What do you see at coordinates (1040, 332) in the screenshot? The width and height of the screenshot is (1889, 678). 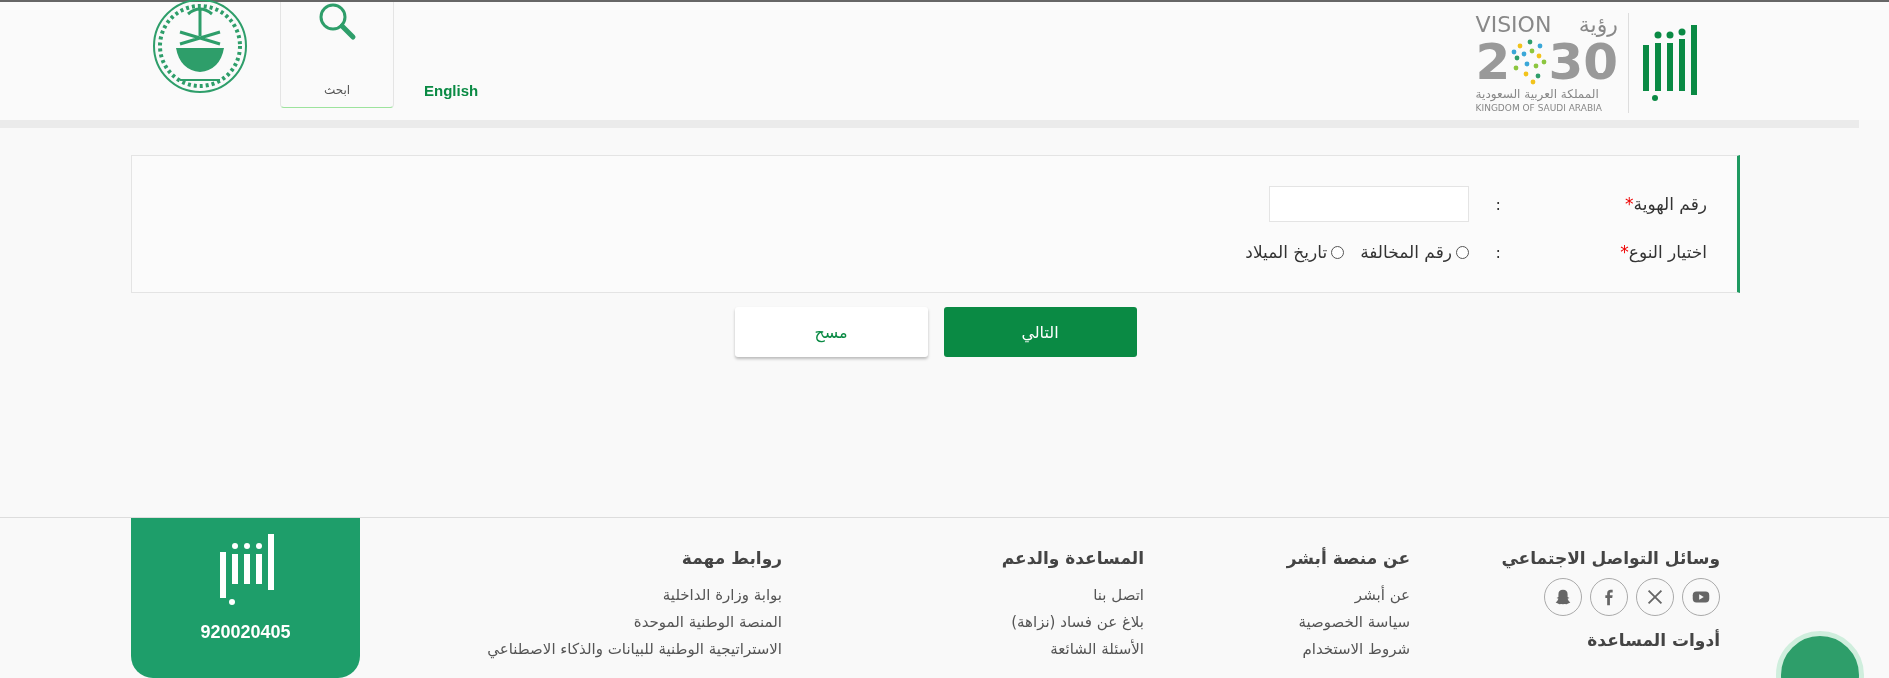 I see `next-button: التالي` at bounding box center [1040, 332].